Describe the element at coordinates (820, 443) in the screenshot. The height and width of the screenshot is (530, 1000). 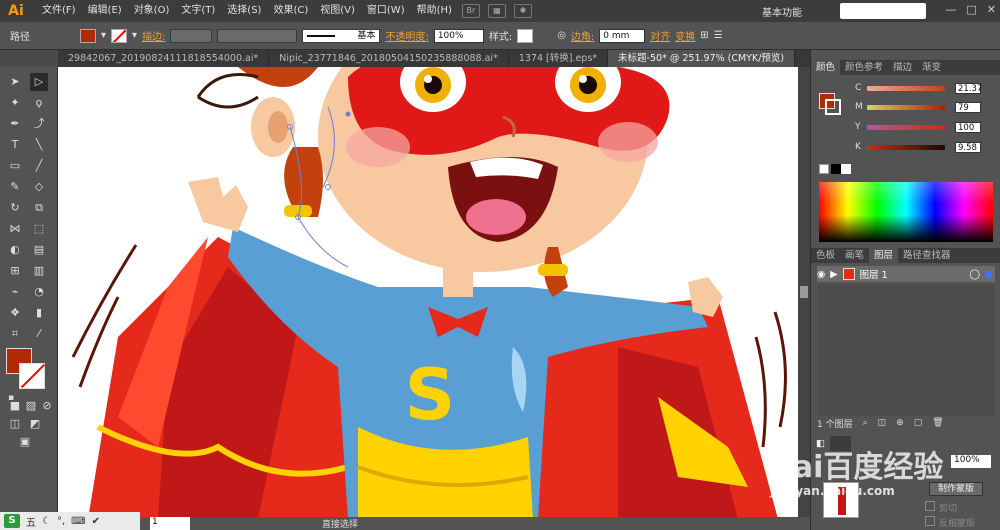
I see `tab-transparency: ◧` at that location.